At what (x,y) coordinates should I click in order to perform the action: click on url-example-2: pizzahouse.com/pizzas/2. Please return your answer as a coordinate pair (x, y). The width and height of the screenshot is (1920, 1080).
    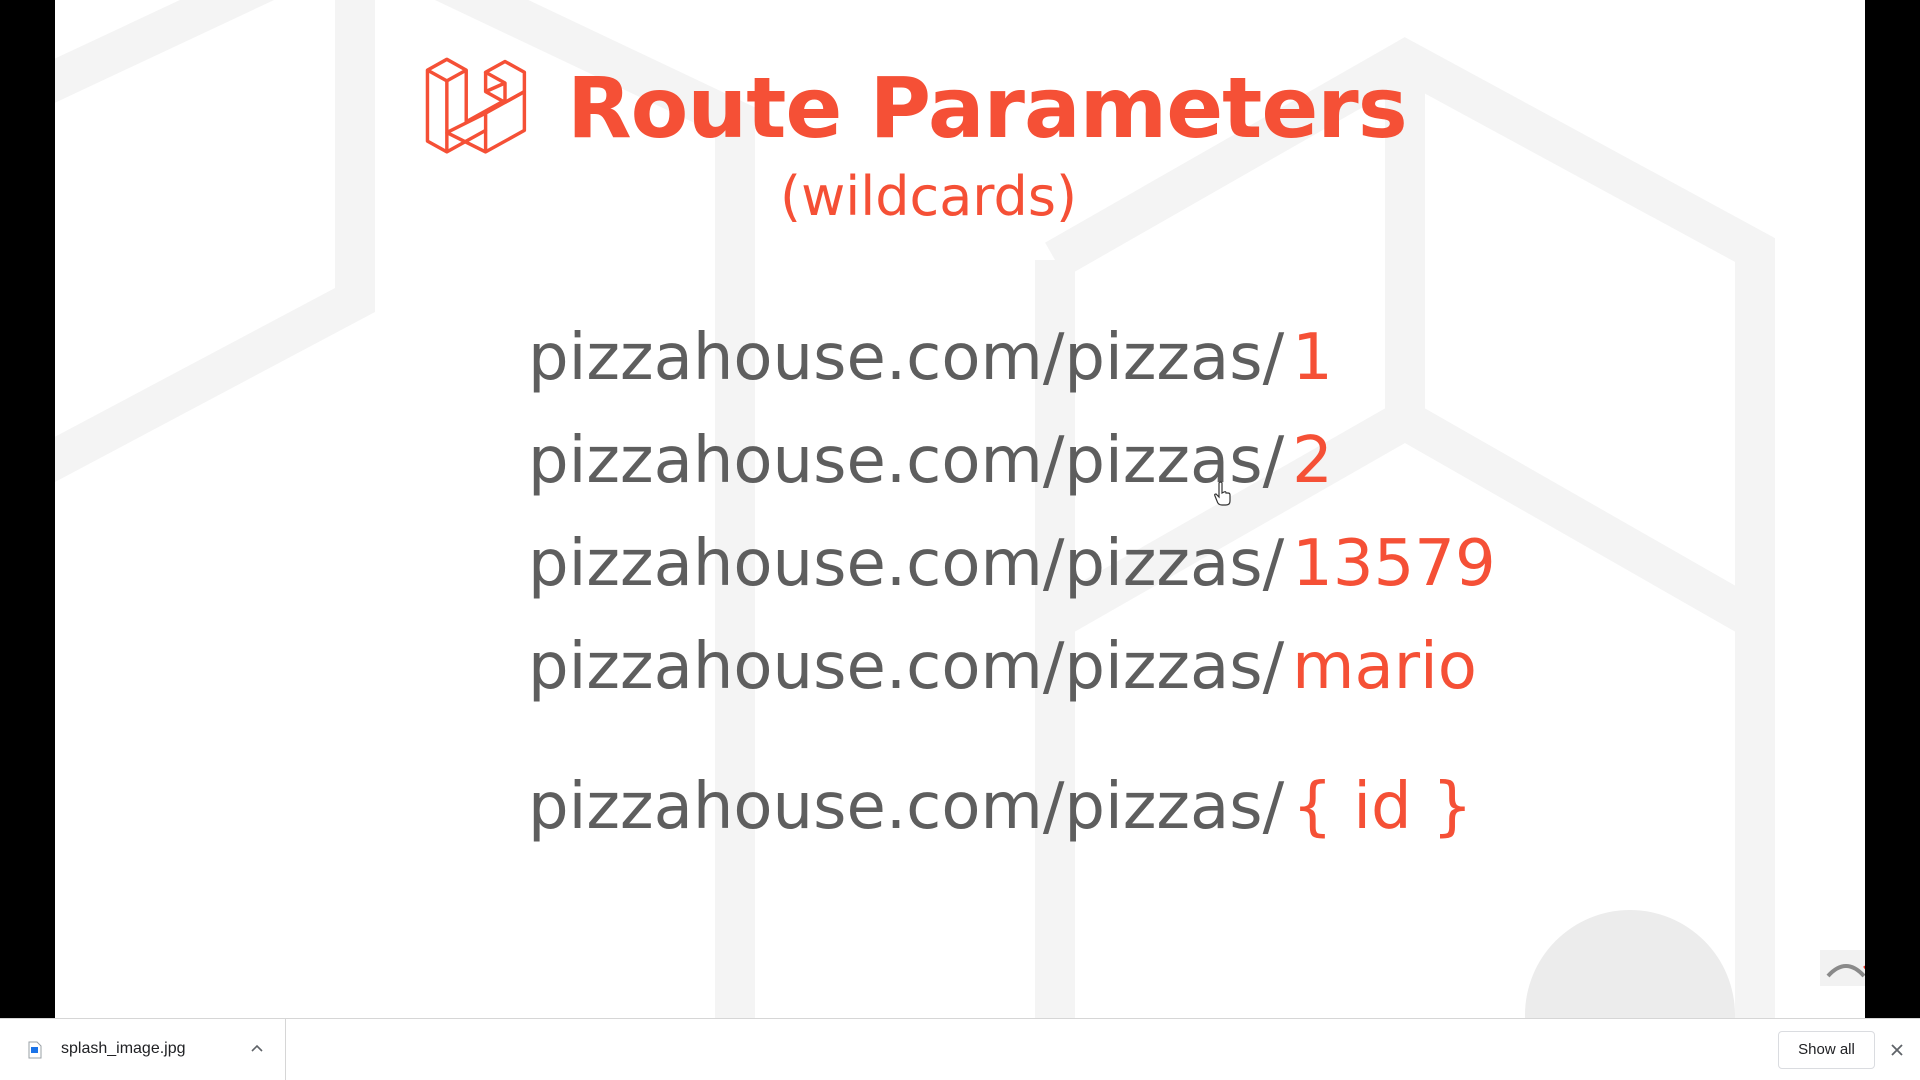
    Looking at the image, I should click on (930, 461).